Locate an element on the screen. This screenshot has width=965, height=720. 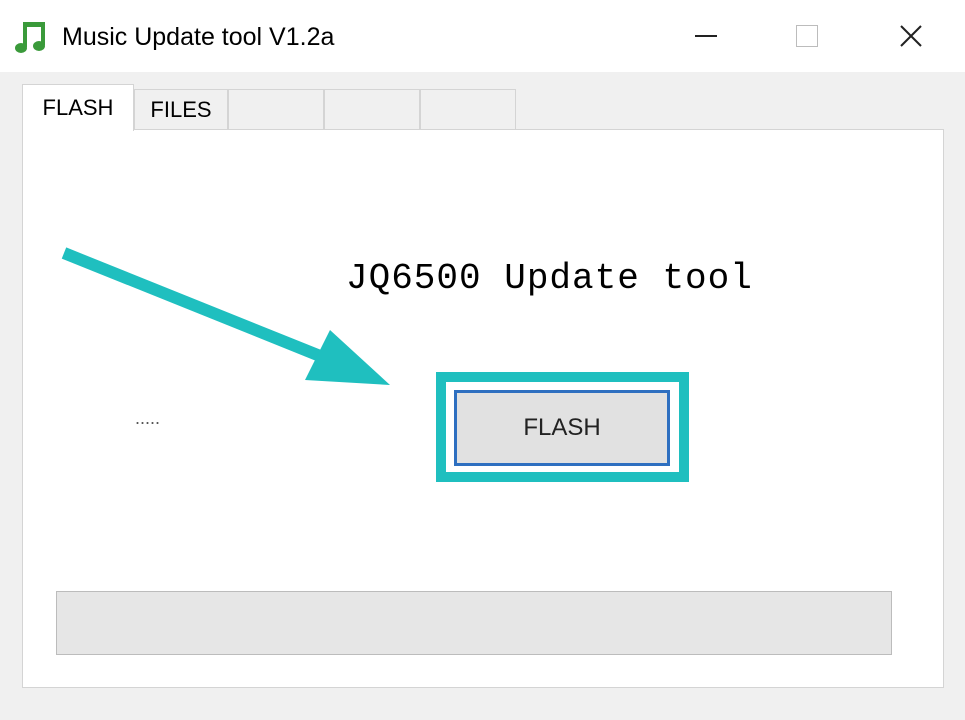
minimize-button is located at coordinates (706, 36).